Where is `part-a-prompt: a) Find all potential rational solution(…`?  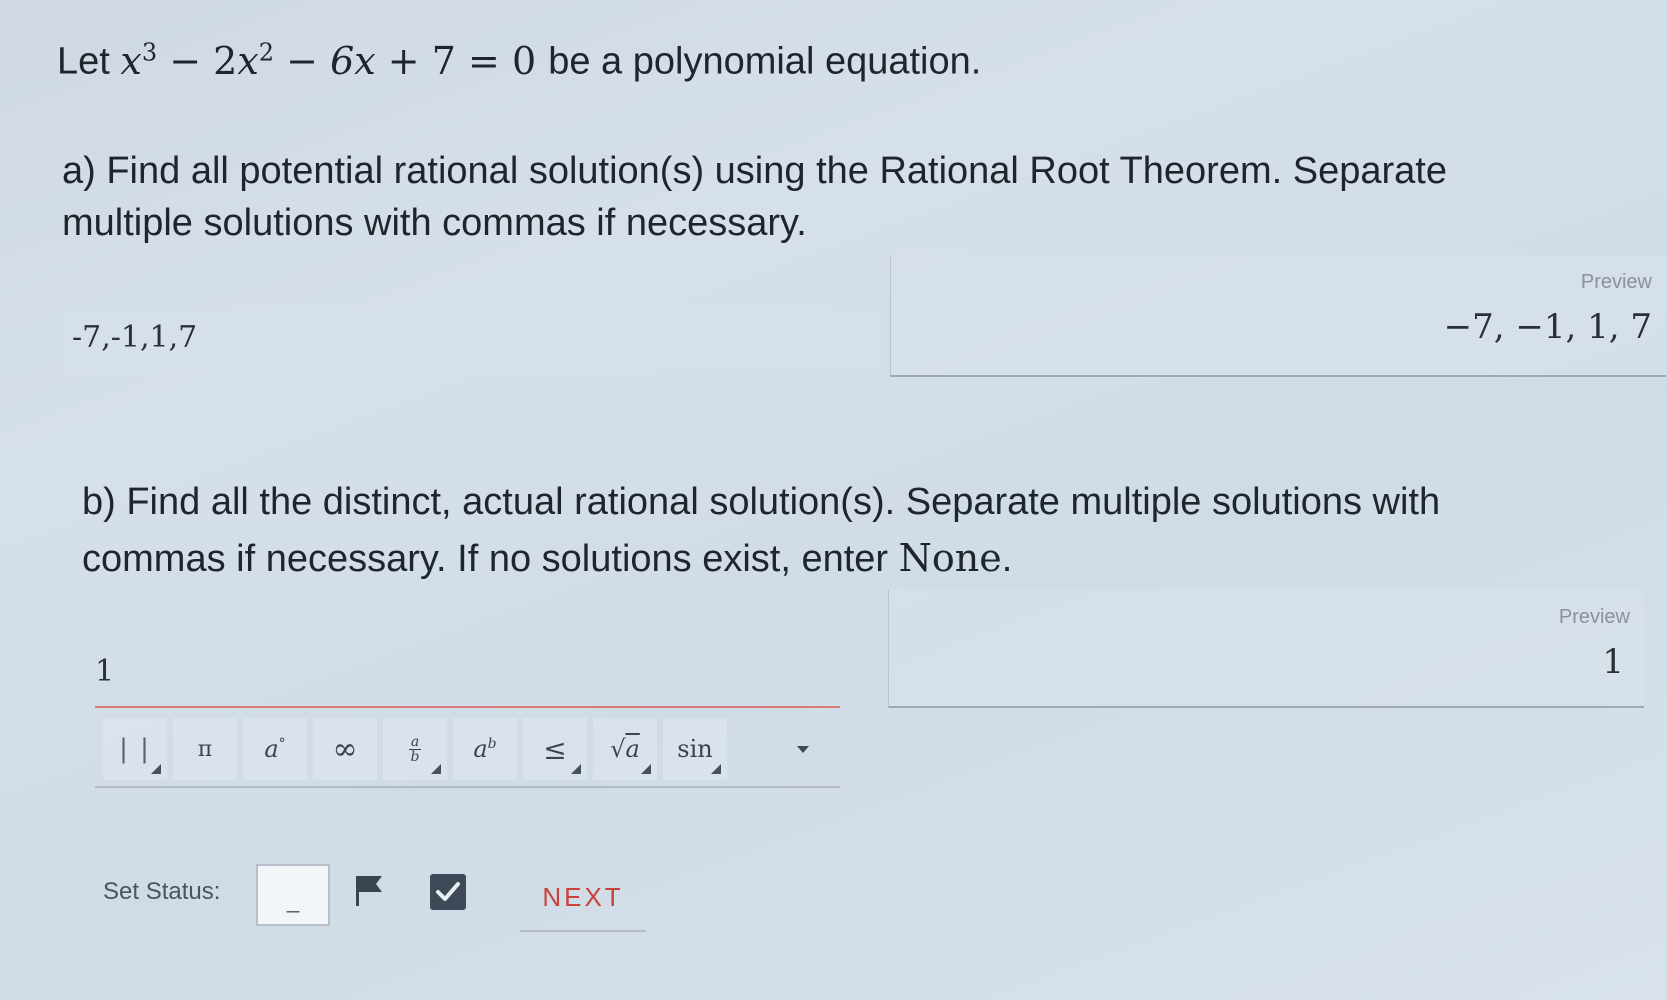
part-a-prompt: a) Find all potential rational solution(… is located at coordinates (842, 197).